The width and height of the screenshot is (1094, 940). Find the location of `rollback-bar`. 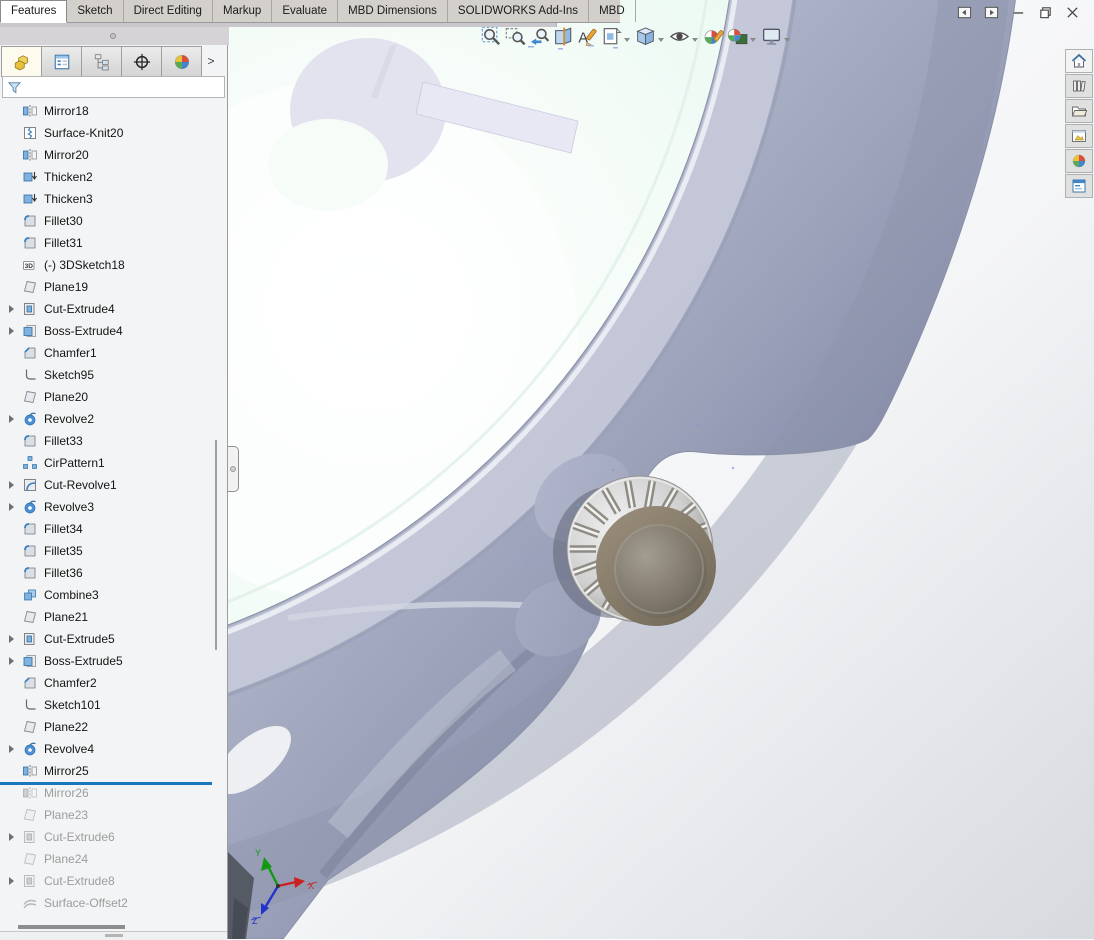

rollback-bar is located at coordinates (106, 783).